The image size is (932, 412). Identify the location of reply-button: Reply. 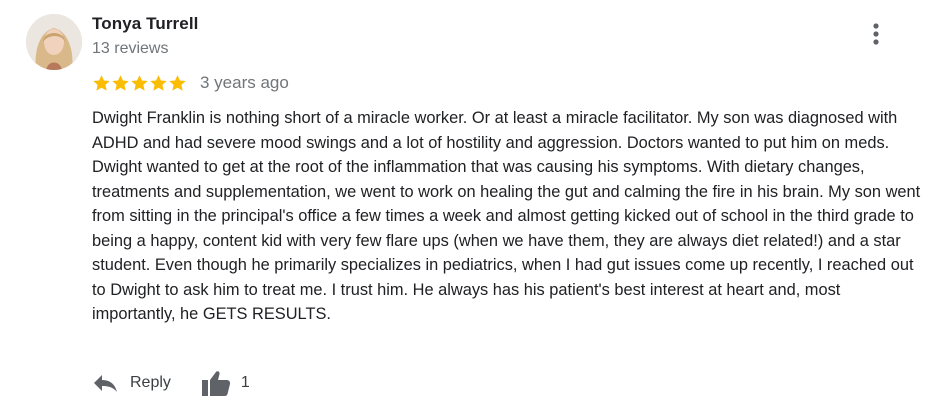
(131, 383).